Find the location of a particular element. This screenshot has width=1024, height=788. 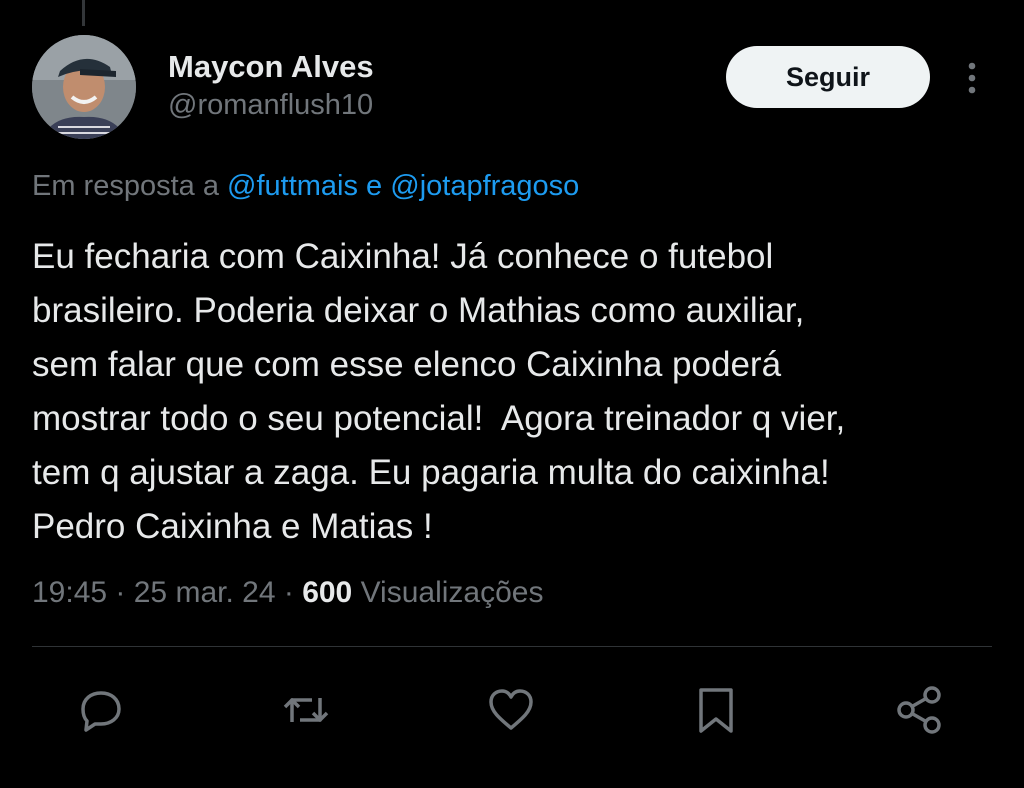

reply-context: Em resposta a @futtmais e @jotapfragoso is located at coordinates (305, 186).